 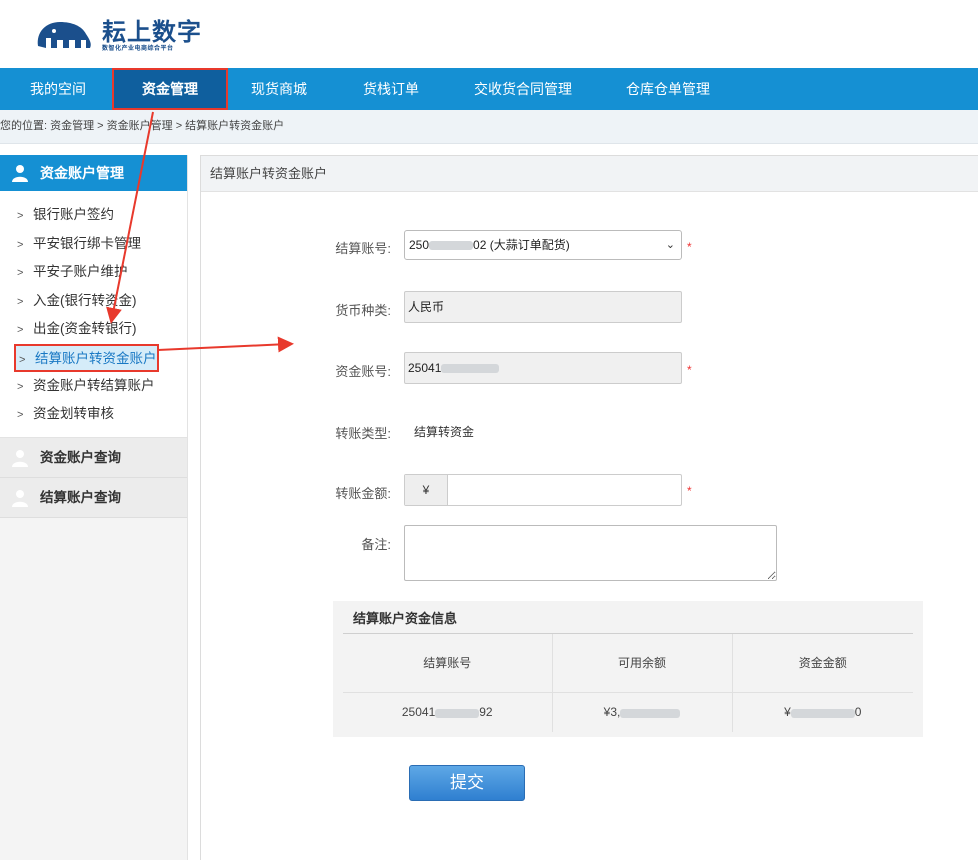 I want to click on settlement-account-value-suffix: 02 (大蒜订单配货), so click(x=521, y=245).